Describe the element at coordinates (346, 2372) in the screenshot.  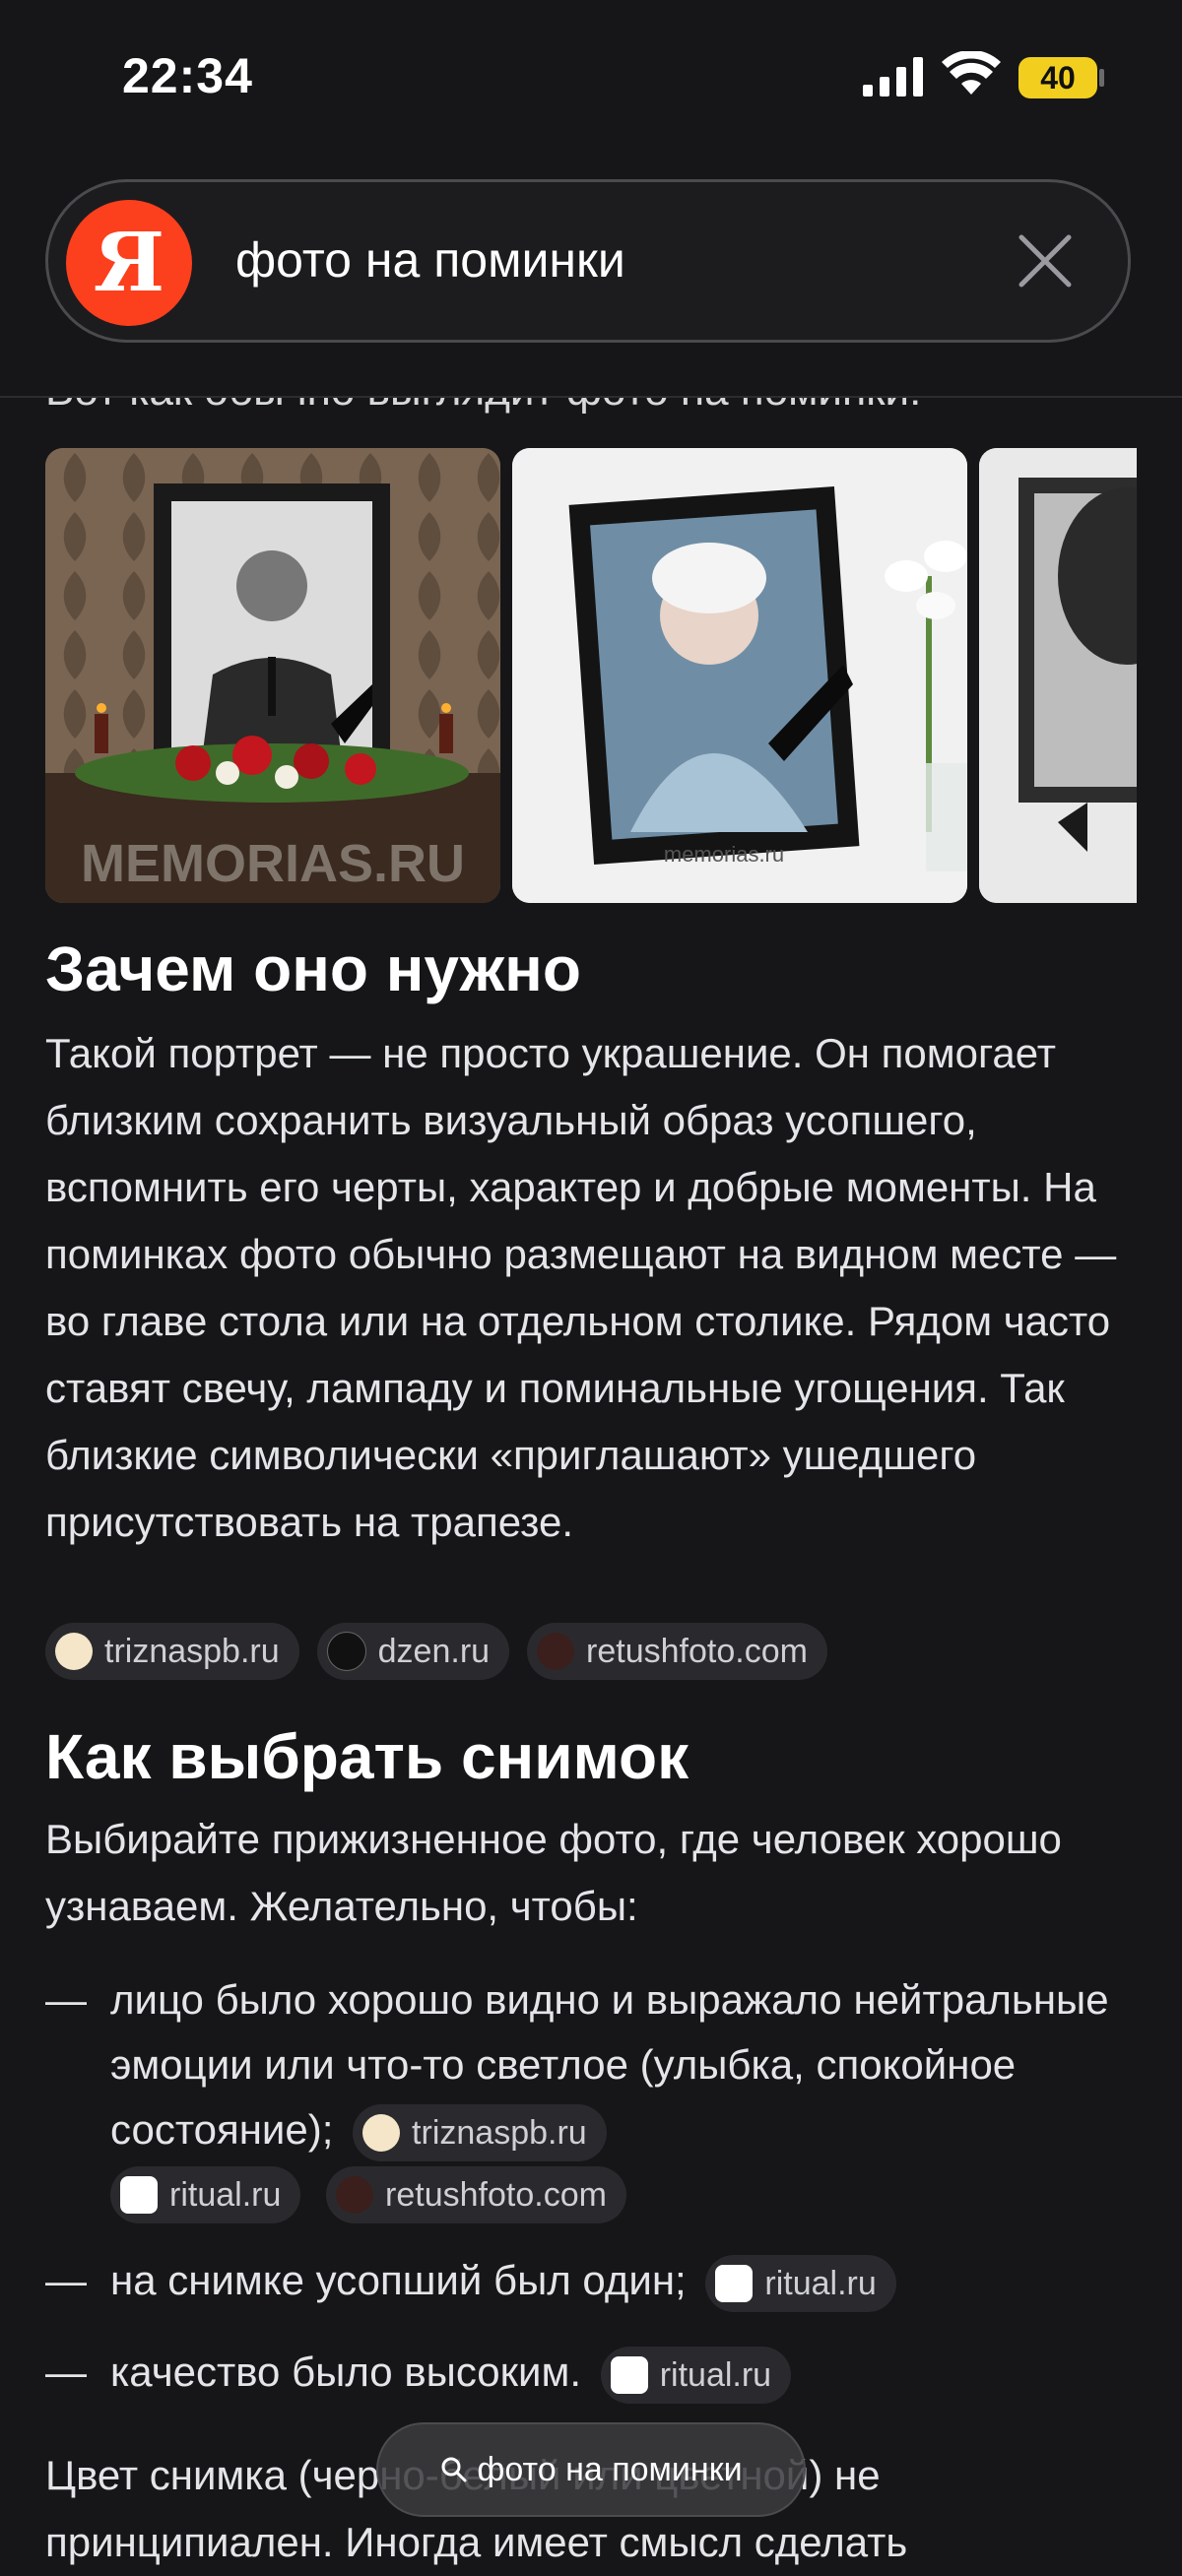
I see `list-item-label: качество было высоким.` at that location.